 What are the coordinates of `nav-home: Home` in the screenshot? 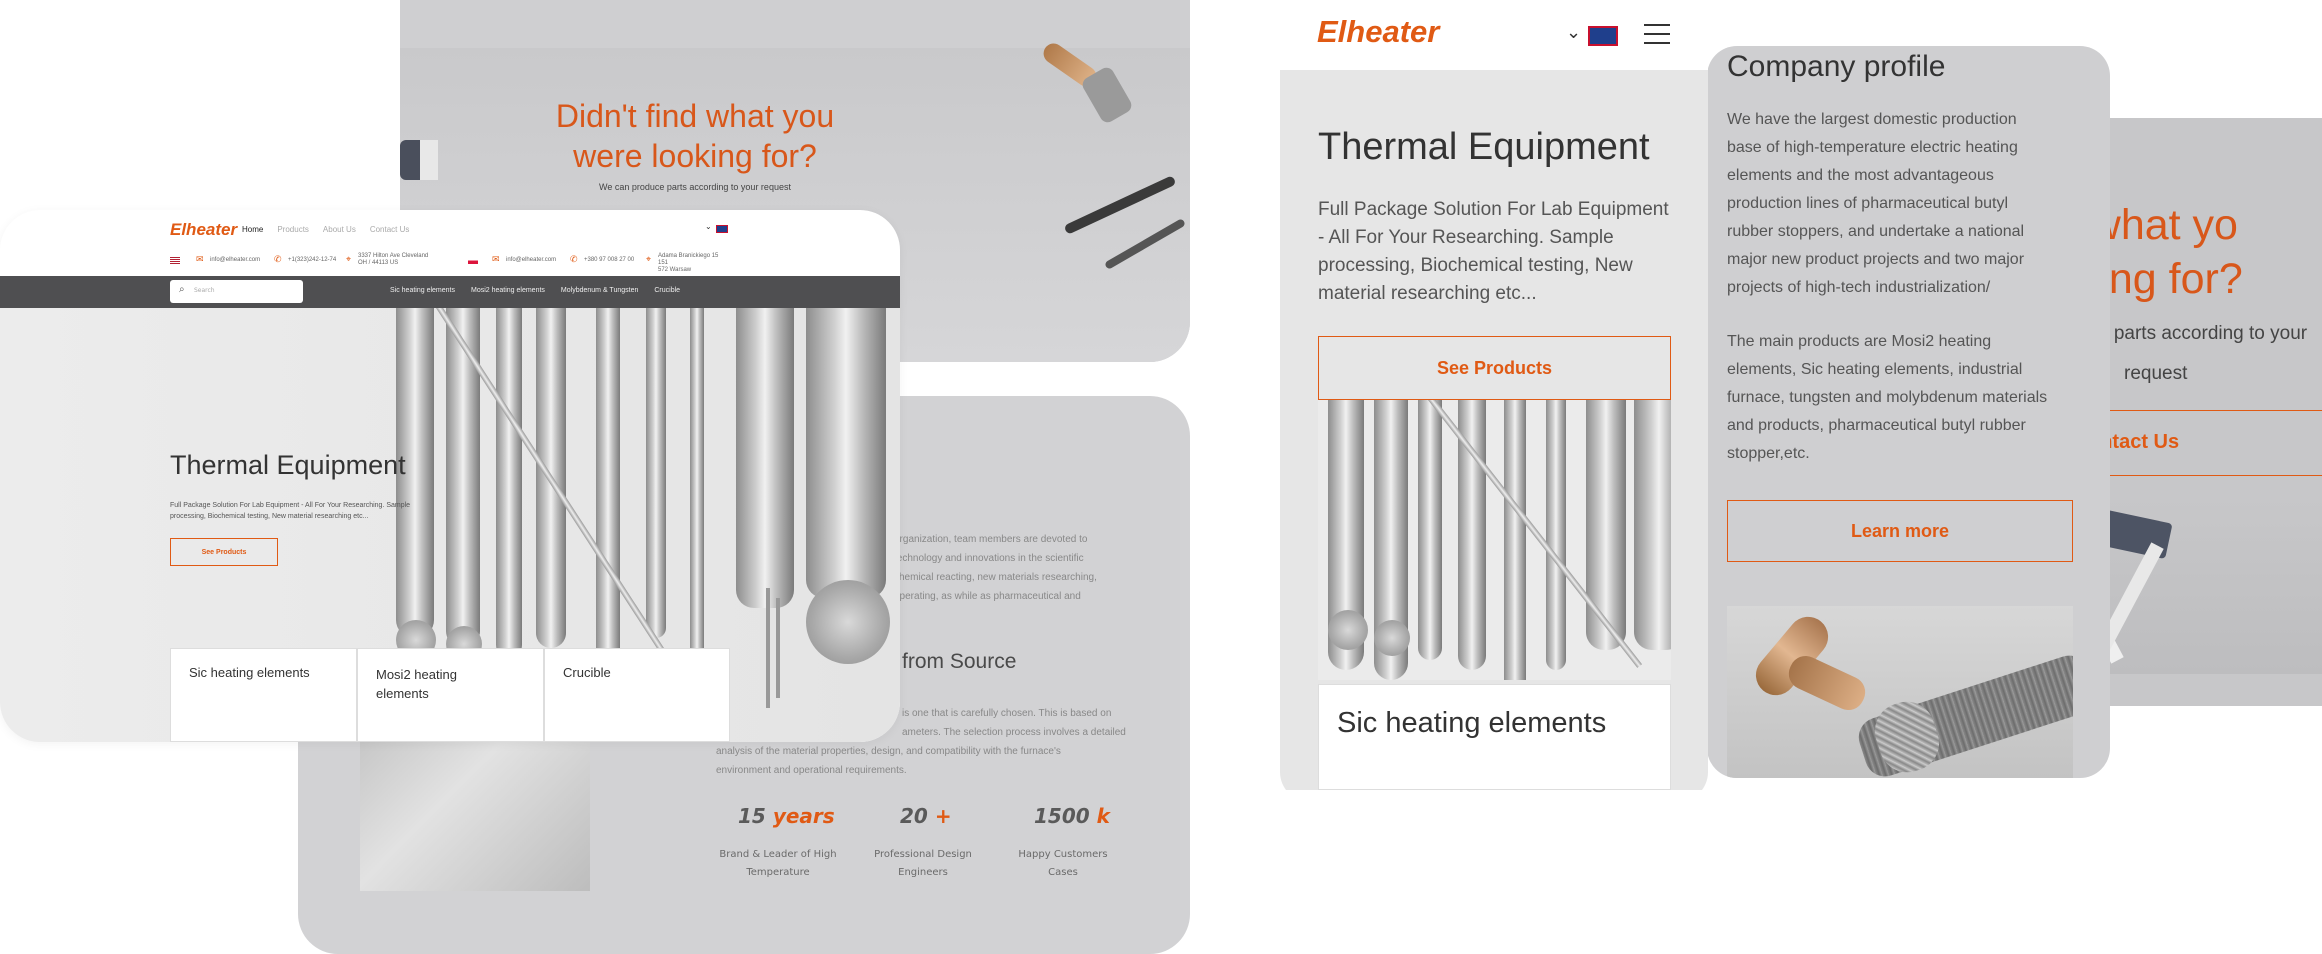 It's located at (252, 229).